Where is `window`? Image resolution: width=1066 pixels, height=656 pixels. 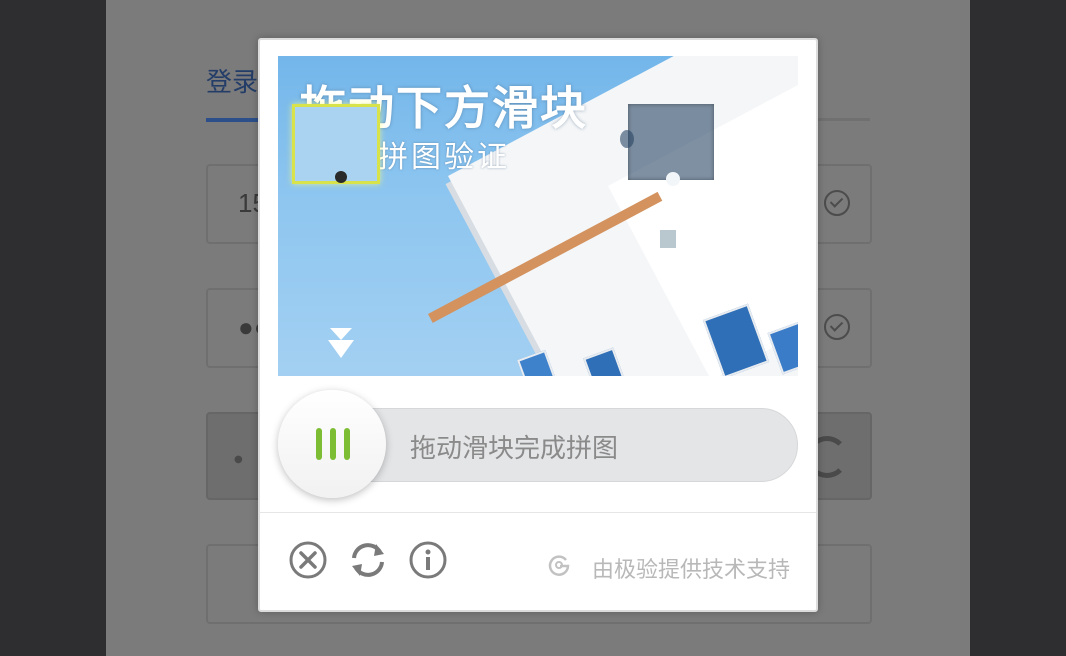 window is located at coordinates (668, 239).